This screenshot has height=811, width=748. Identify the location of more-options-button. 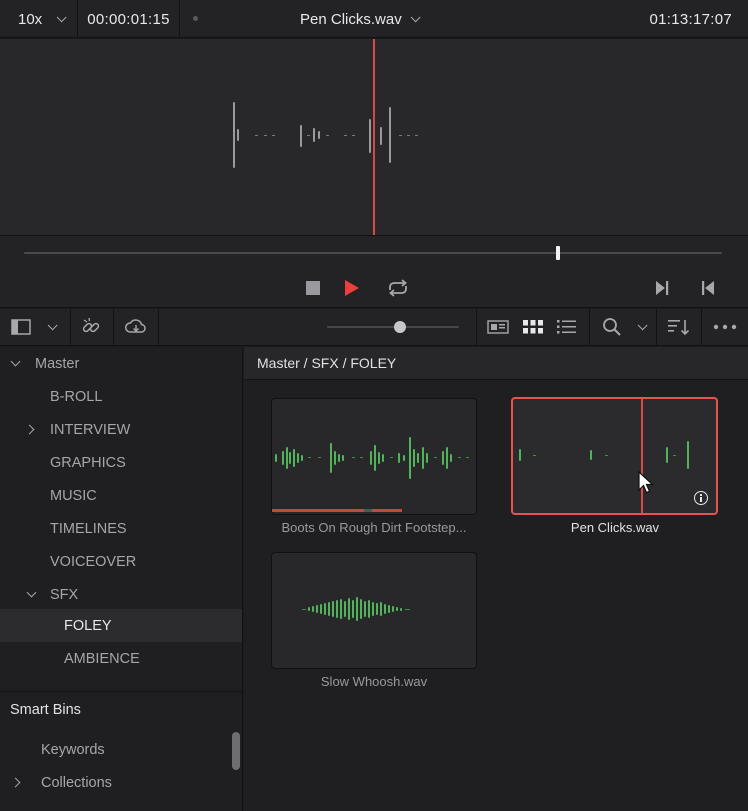
(725, 327).